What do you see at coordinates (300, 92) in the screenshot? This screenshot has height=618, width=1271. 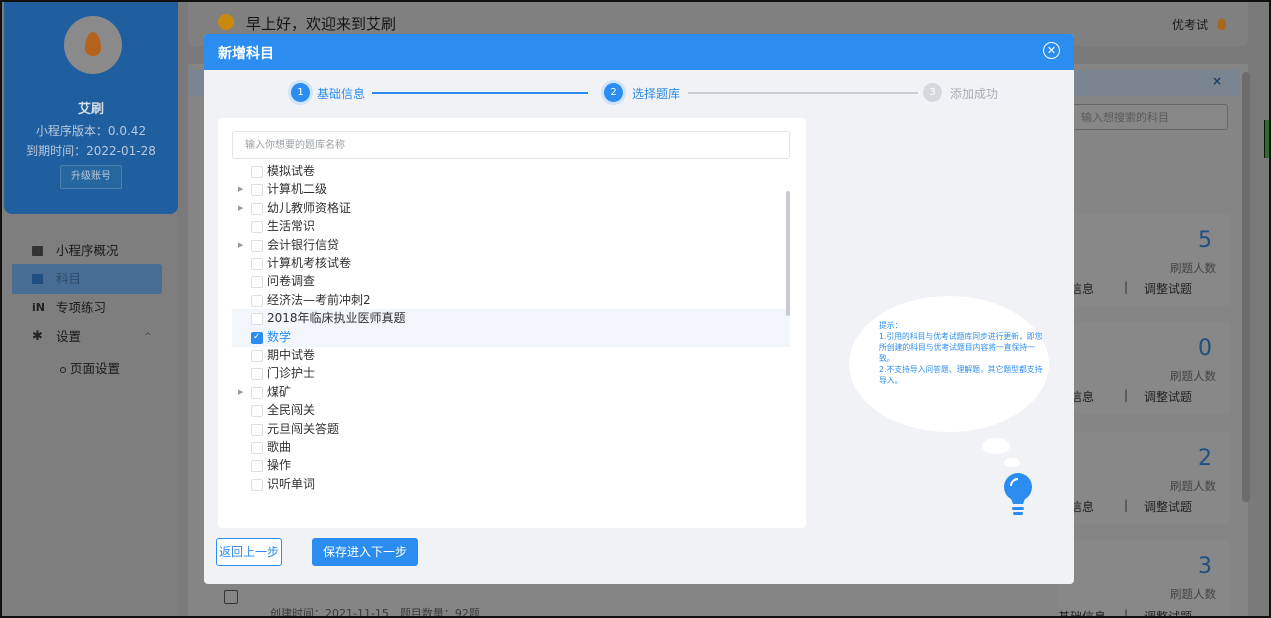 I see `step-1-indicator: 1` at bounding box center [300, 92].